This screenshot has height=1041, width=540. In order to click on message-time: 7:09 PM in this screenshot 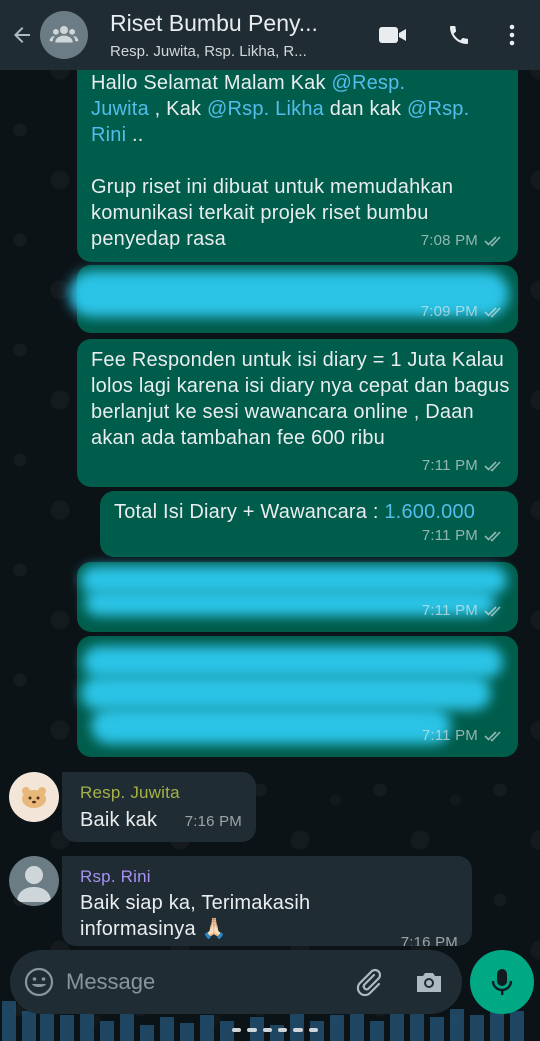, I will do `click(449, 311)`.